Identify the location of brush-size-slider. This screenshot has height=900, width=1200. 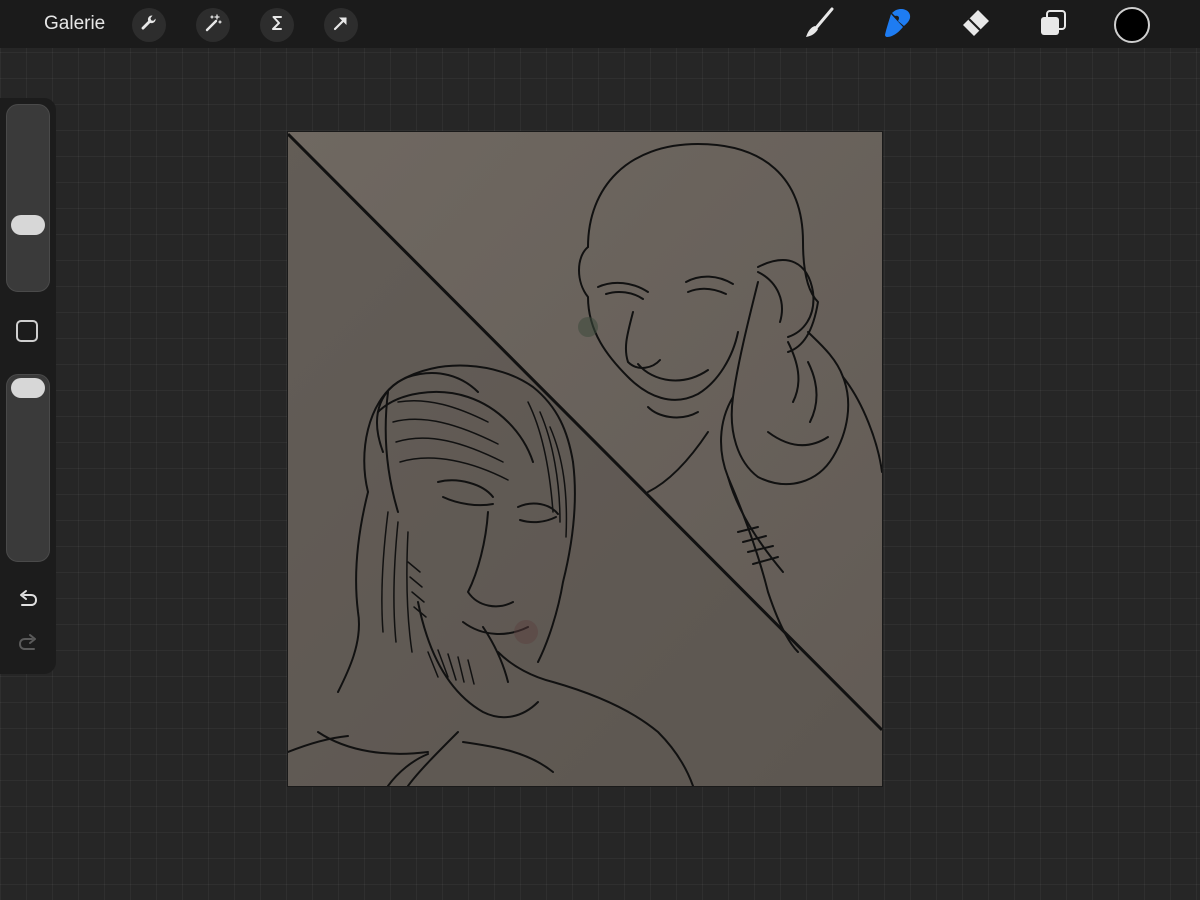
(28, 198).